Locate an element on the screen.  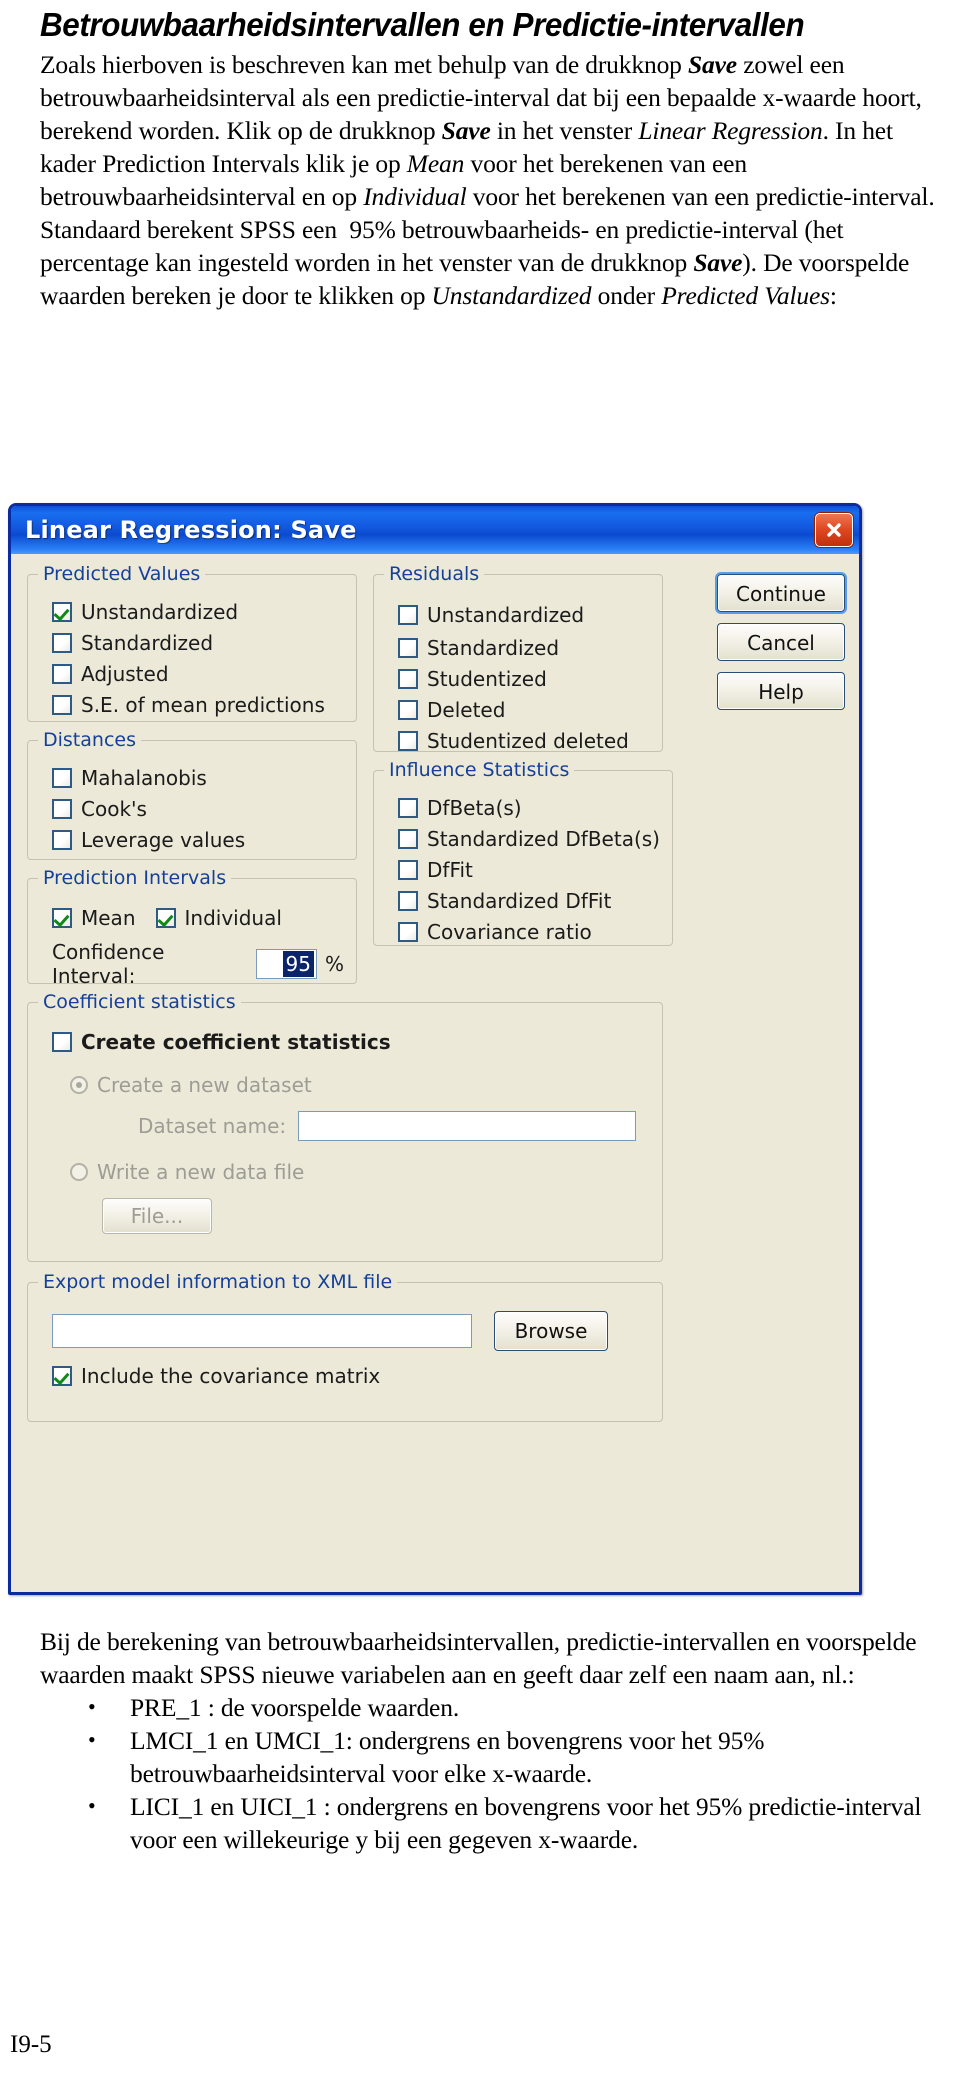
checkbox-create-coefficient-statistics: Create coefficient statistics is located at coordinates (351, 1042).